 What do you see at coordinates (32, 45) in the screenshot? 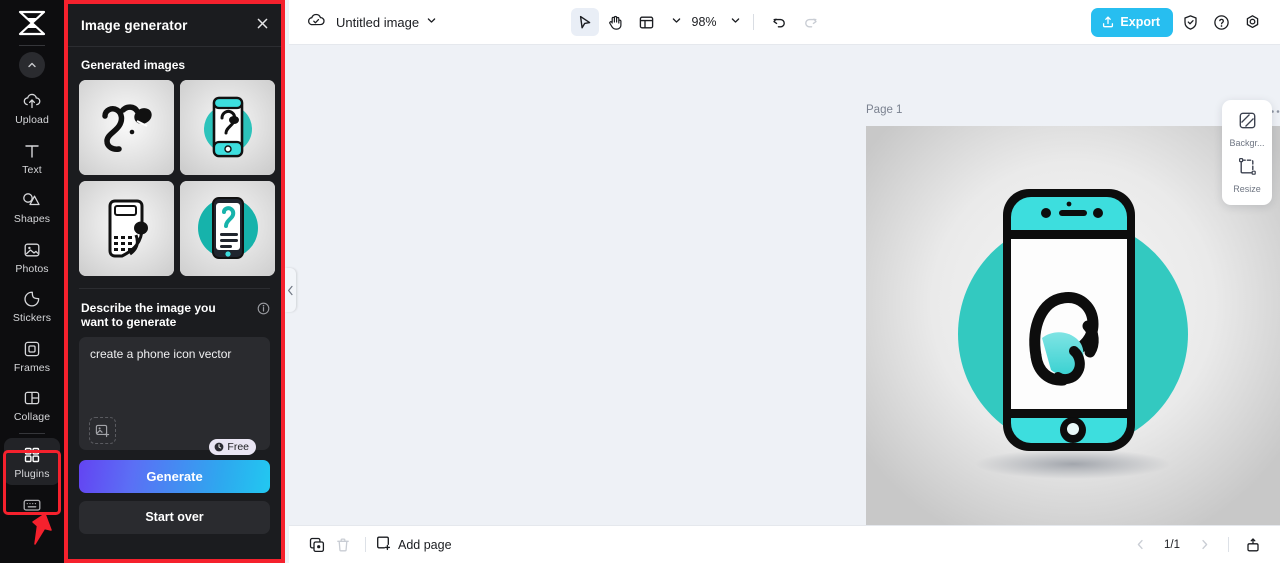
I see `sidebar-divider` at bounding box center [32, 45].